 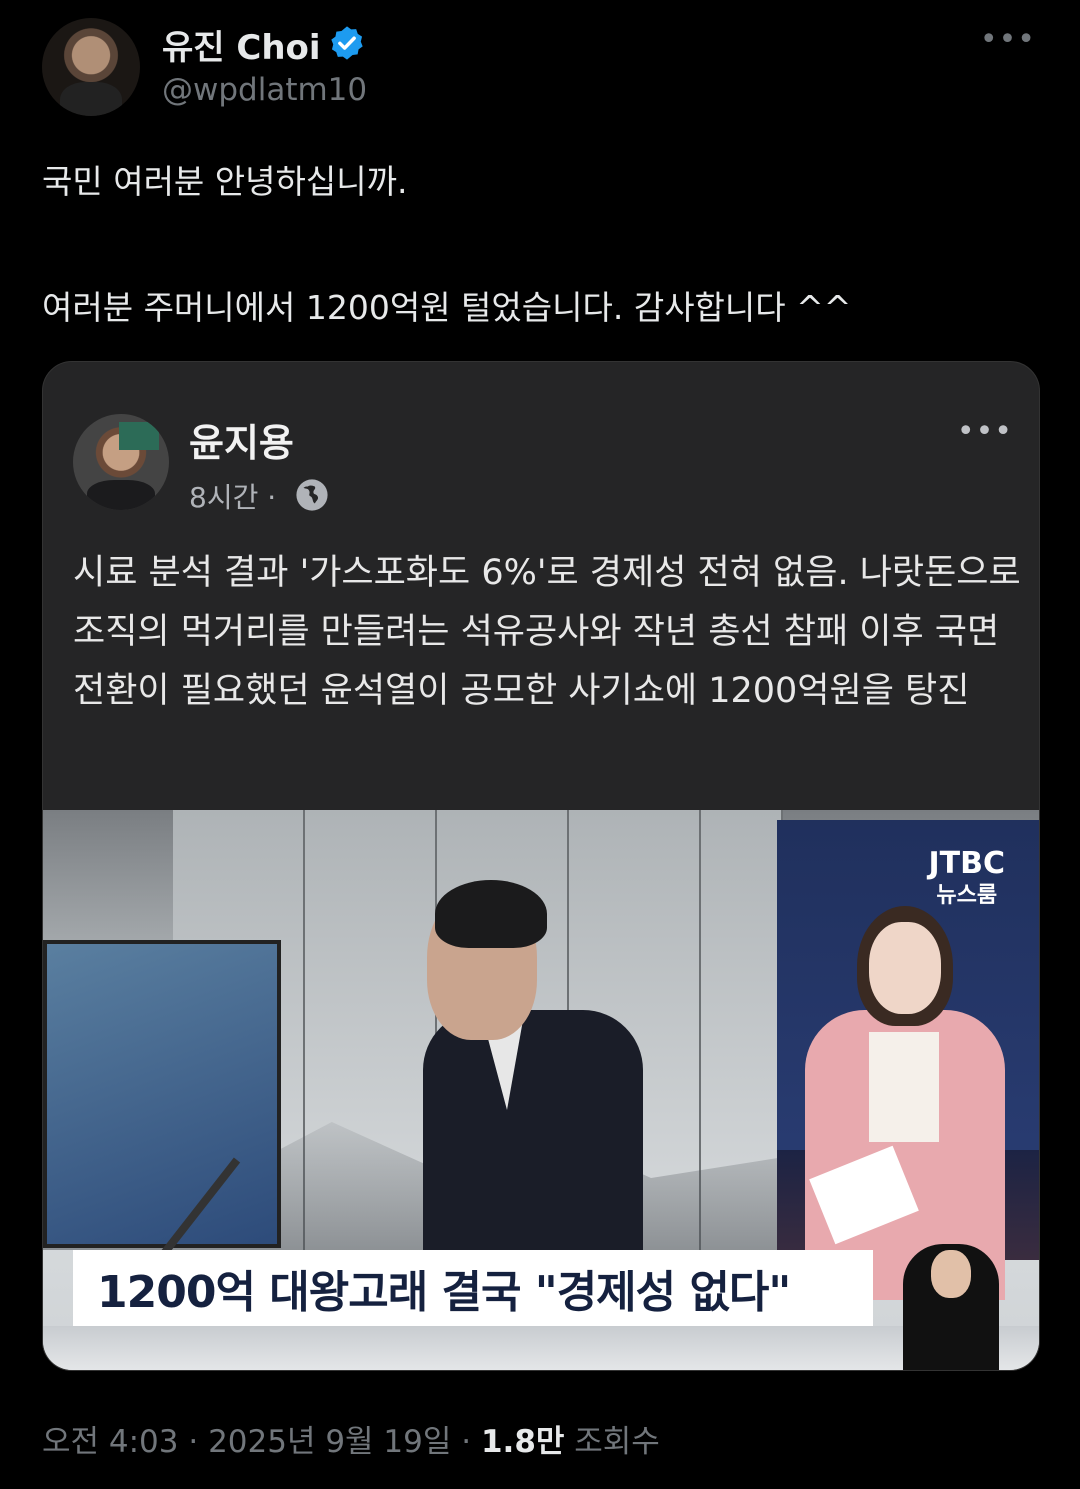 What do you see at coordinates (444, 1292) in the screenshot?
I see `chyron-headline: 1200억 대왕고래 결국 "경제성 없다"` at bounding box center [444, 1292].